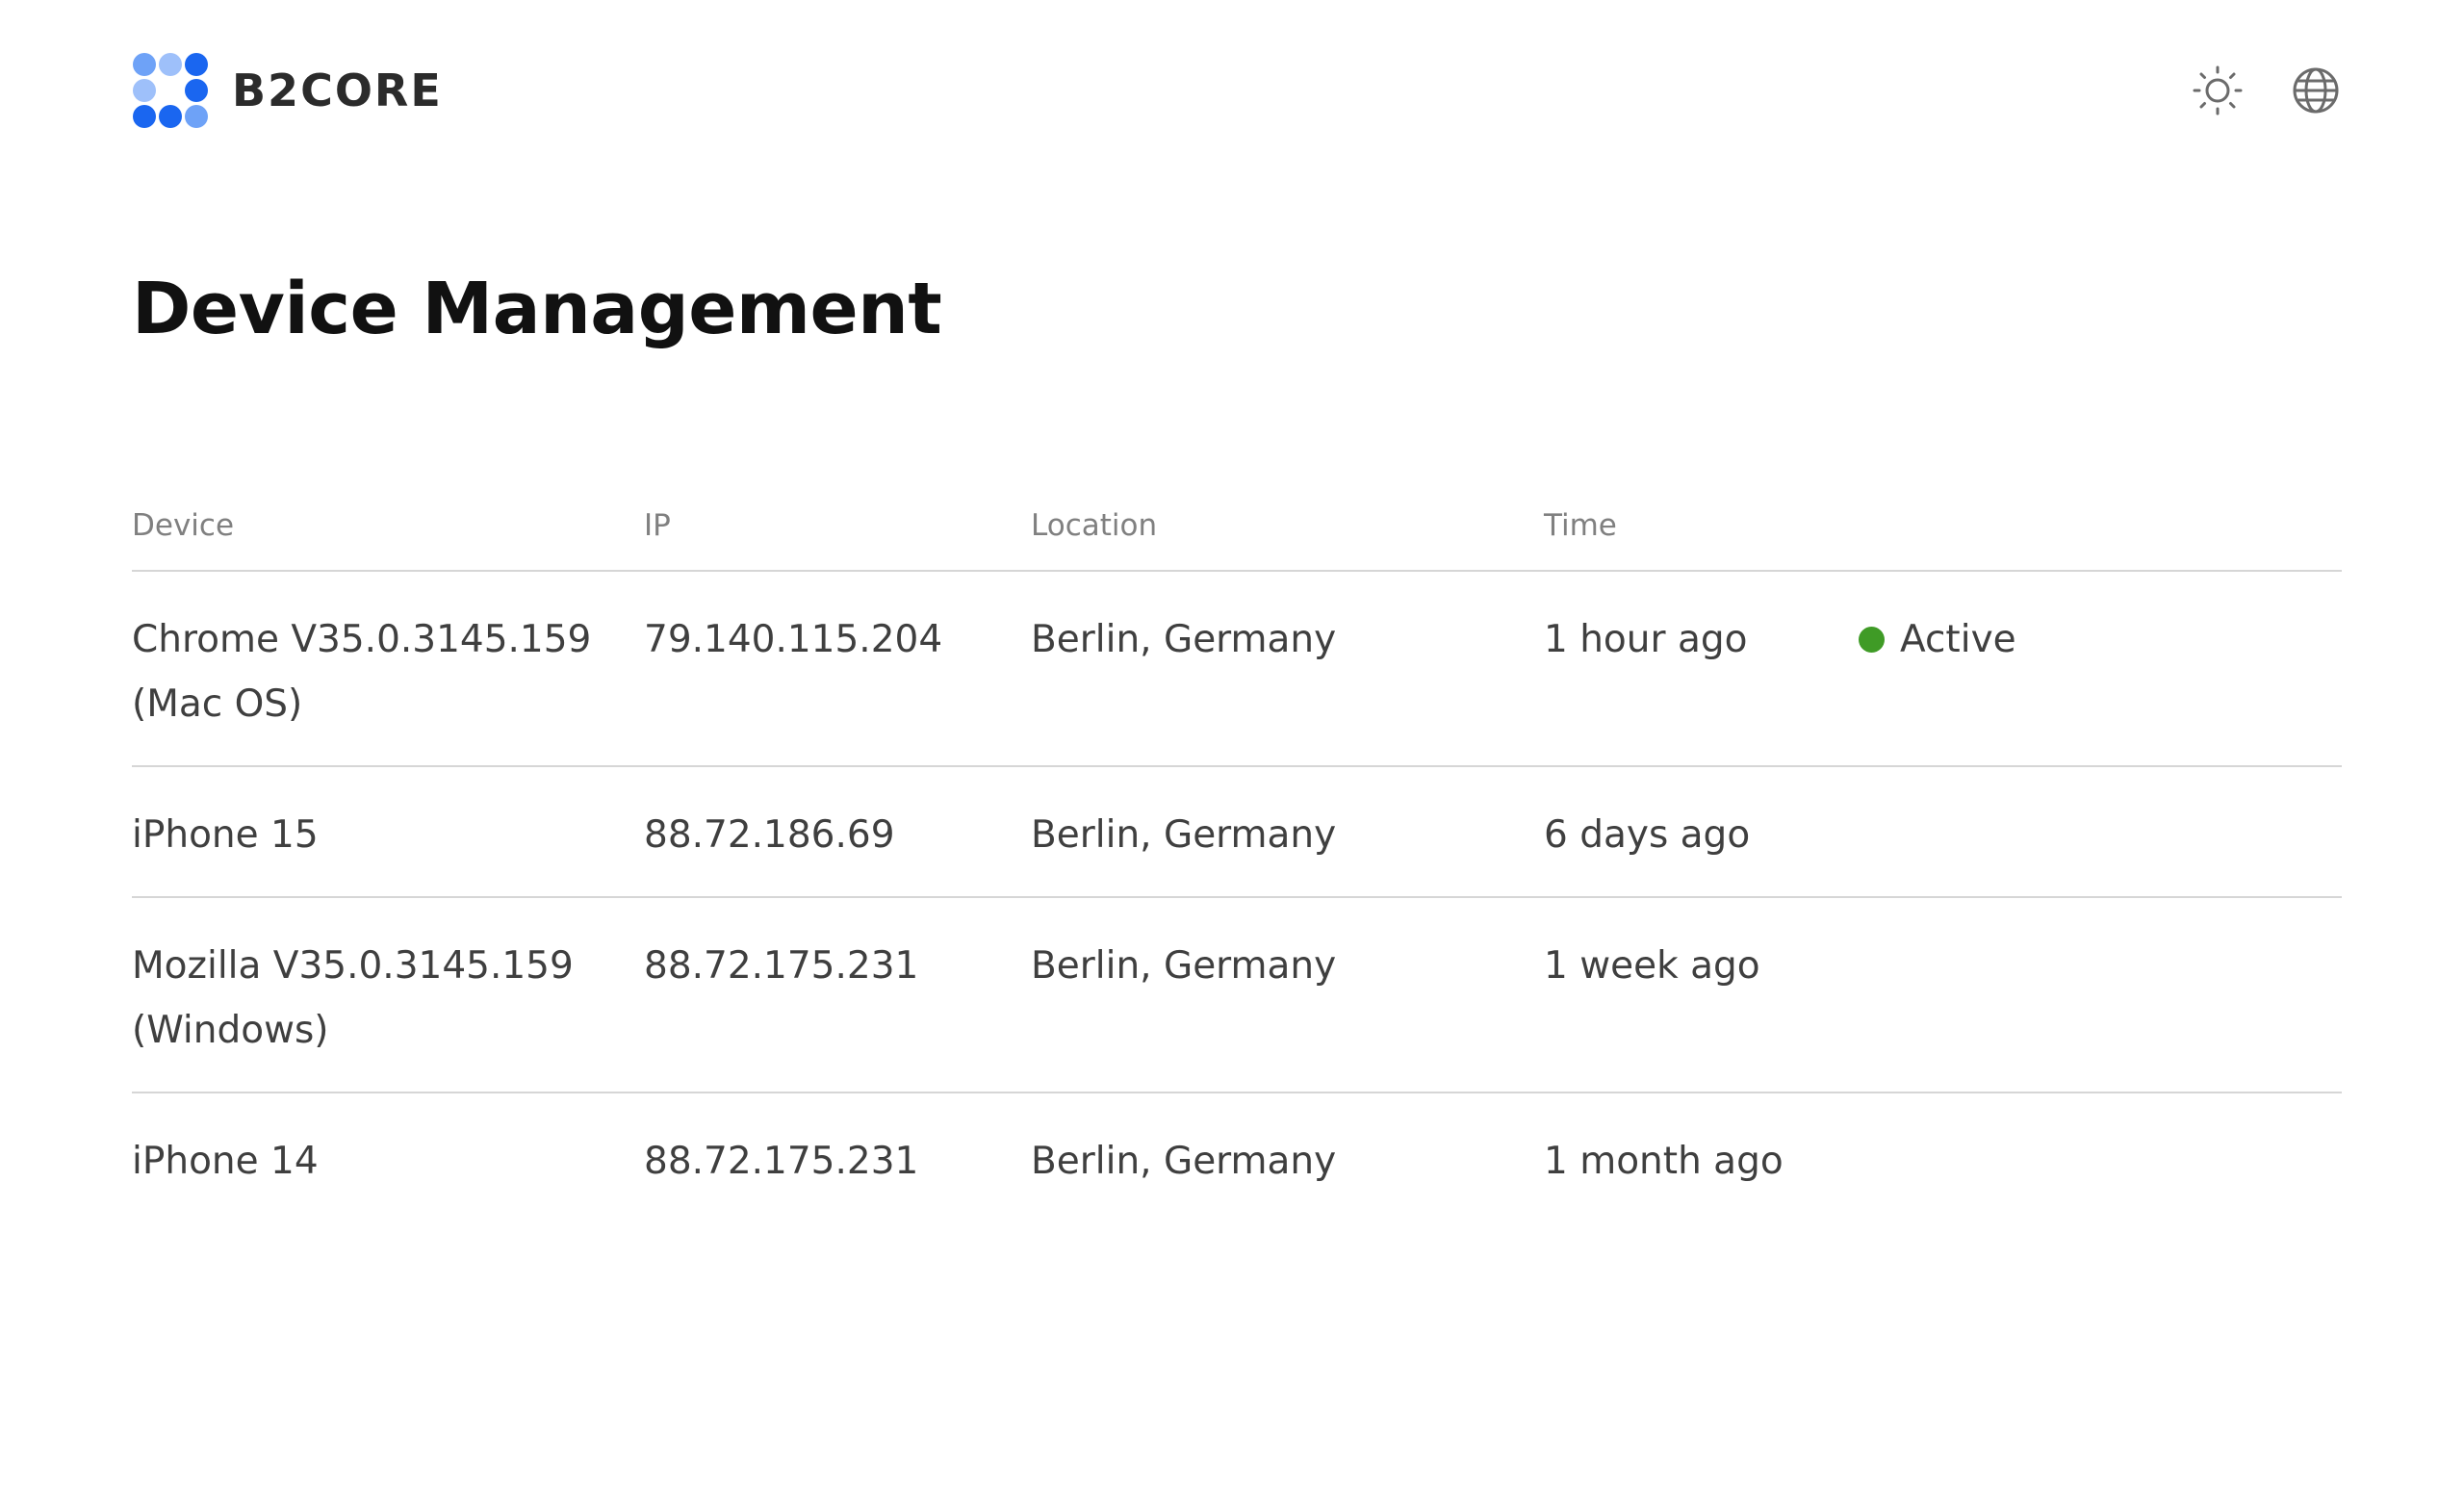  I want to click on column-header-location: Location, so click(1287, 526).